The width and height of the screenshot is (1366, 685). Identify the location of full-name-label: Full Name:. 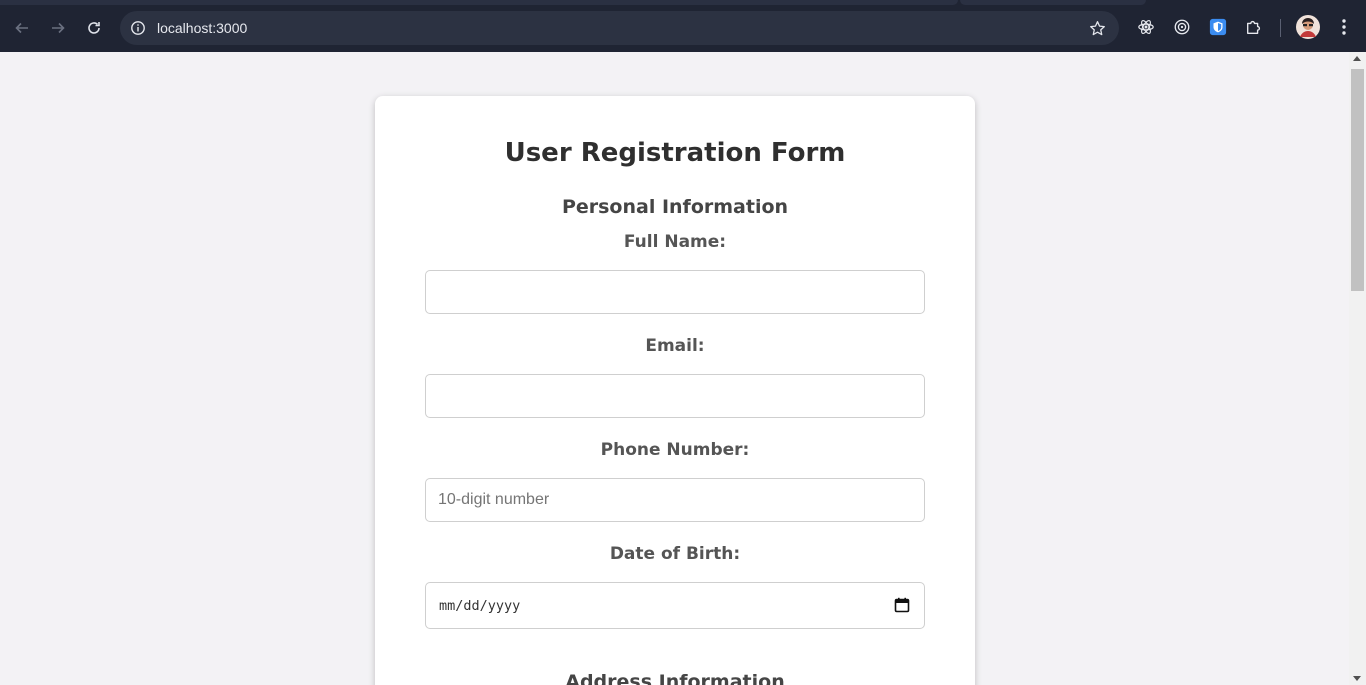
(675, 242).